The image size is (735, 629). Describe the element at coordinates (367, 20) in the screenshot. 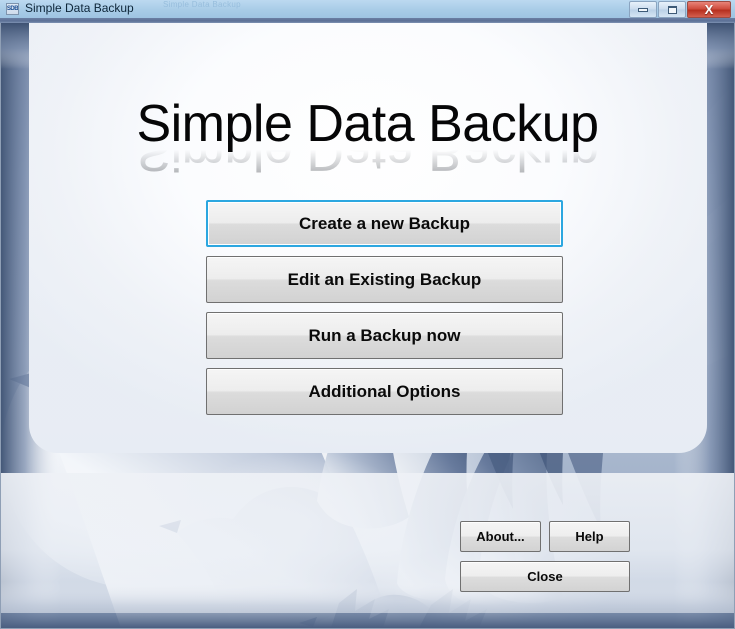

I see `title-bar-separator` at that location.